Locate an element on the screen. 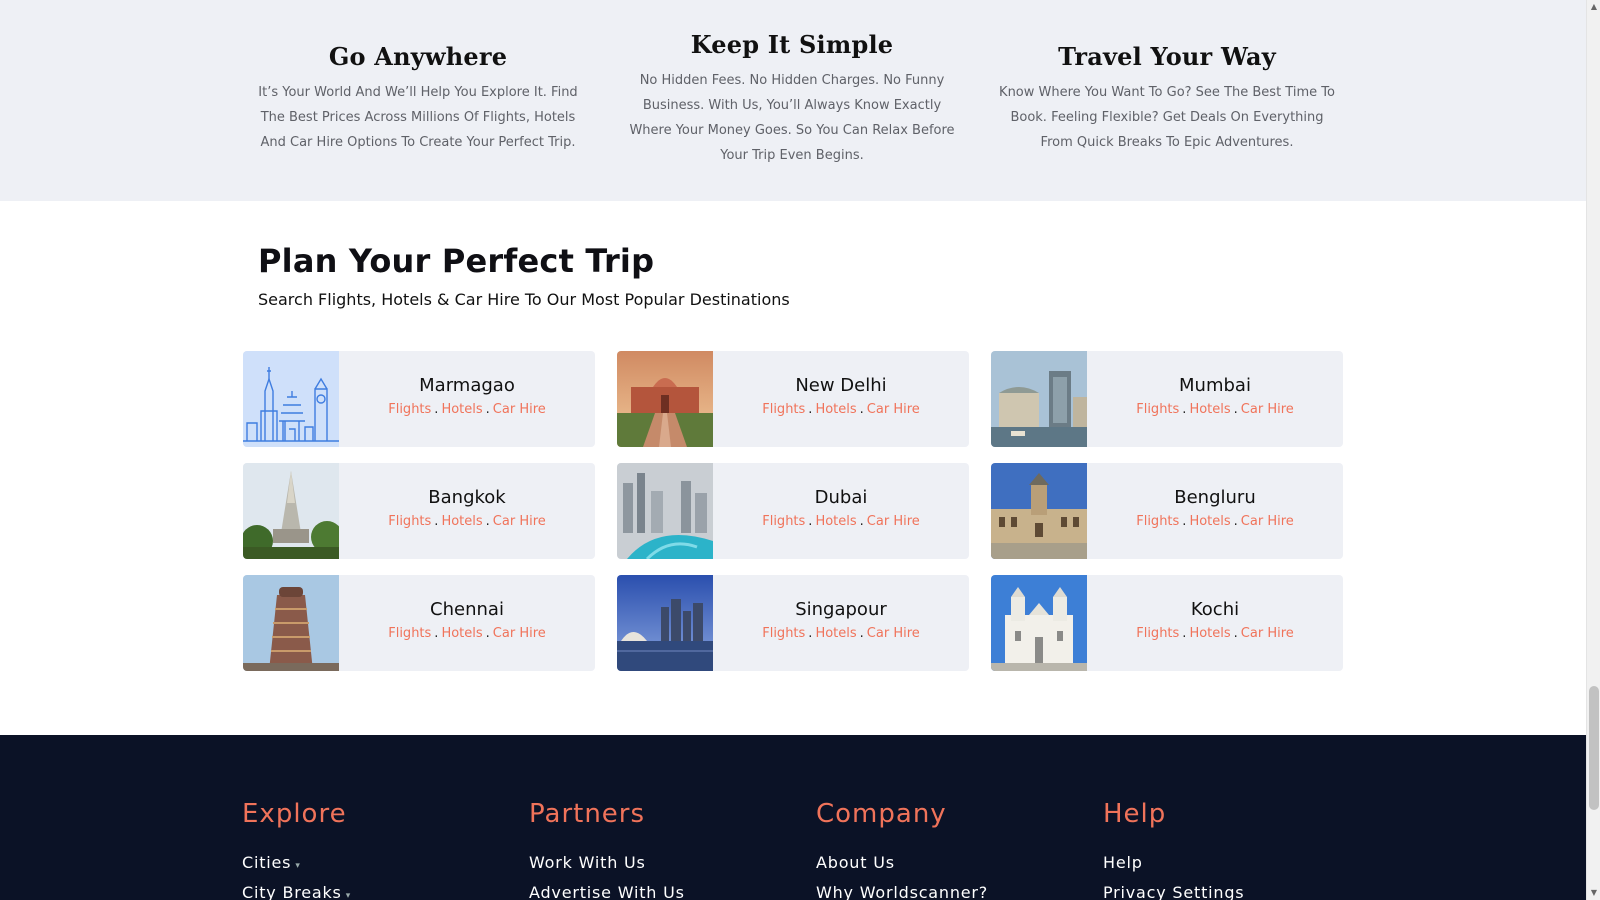  triangle-up-icon: ▲ is located at coordinates (1594, 7).